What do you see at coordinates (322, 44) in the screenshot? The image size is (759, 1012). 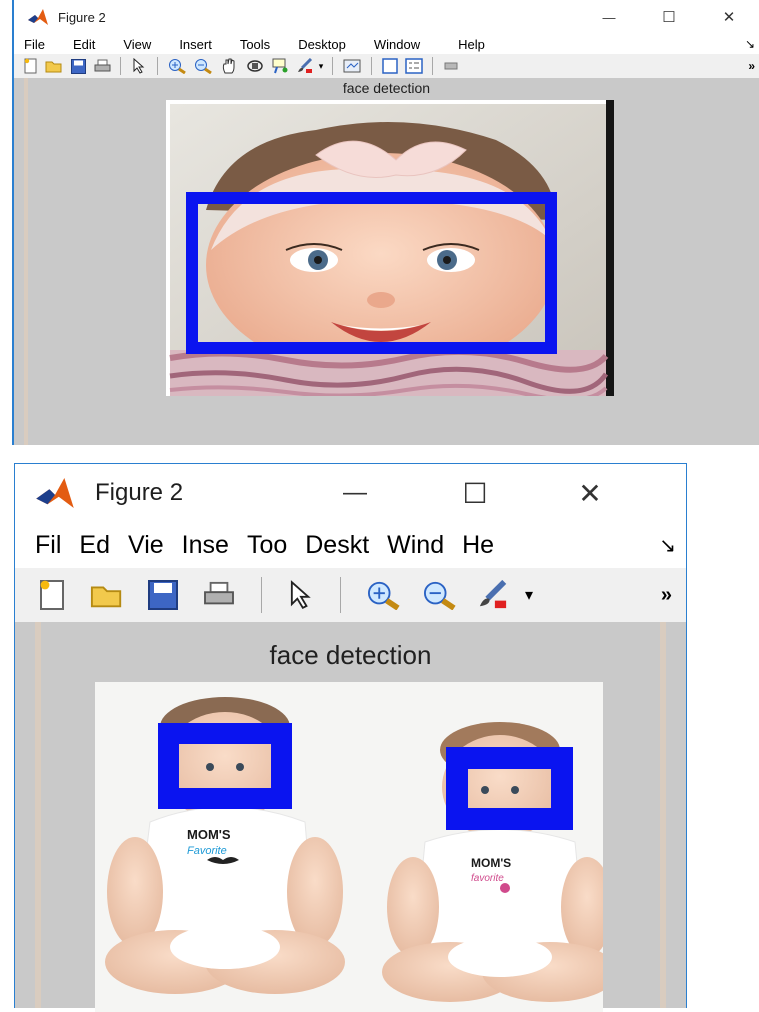 I see `menu-desktop: Desktop` at bounding box center [322, 44].